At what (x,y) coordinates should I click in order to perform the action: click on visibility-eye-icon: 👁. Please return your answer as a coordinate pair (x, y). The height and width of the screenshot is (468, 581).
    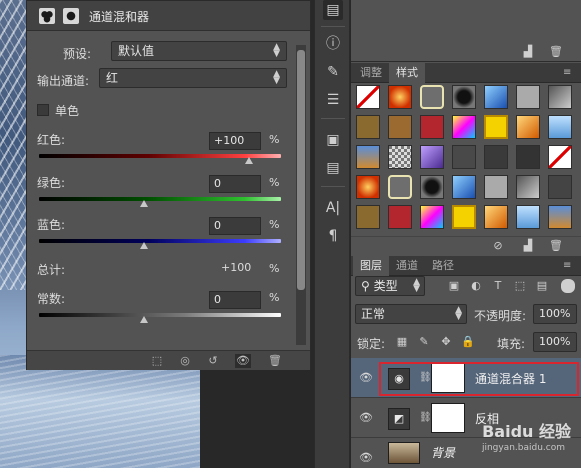
    Looking at the image, I should click on (243, 361).